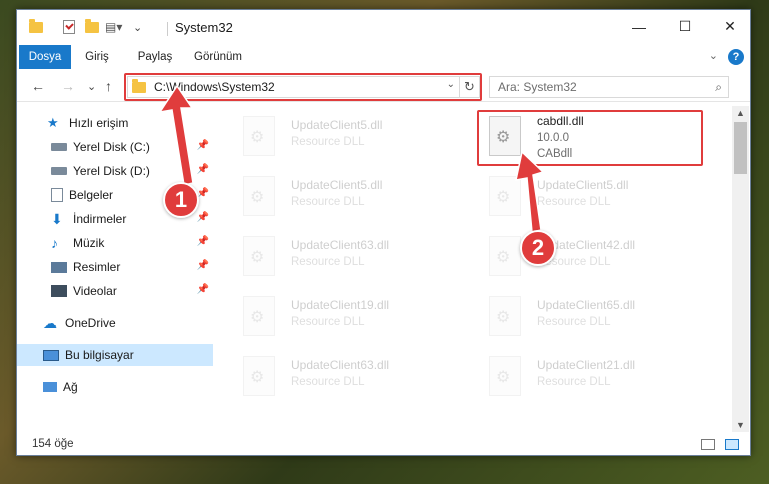 Image resolution: width=769 pixels, height=484 pixels. Describe the element at coordinates (68, 86) in the screenshot. I see `forward-button: →` at that location.